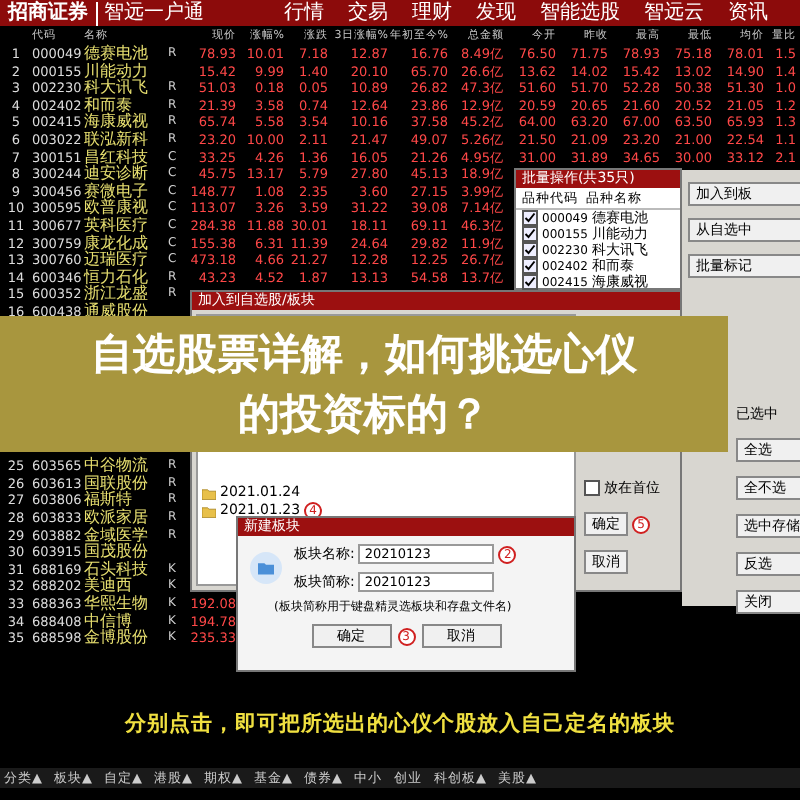  I want to click on stock-name: 康龙化成, so click(117, 243).